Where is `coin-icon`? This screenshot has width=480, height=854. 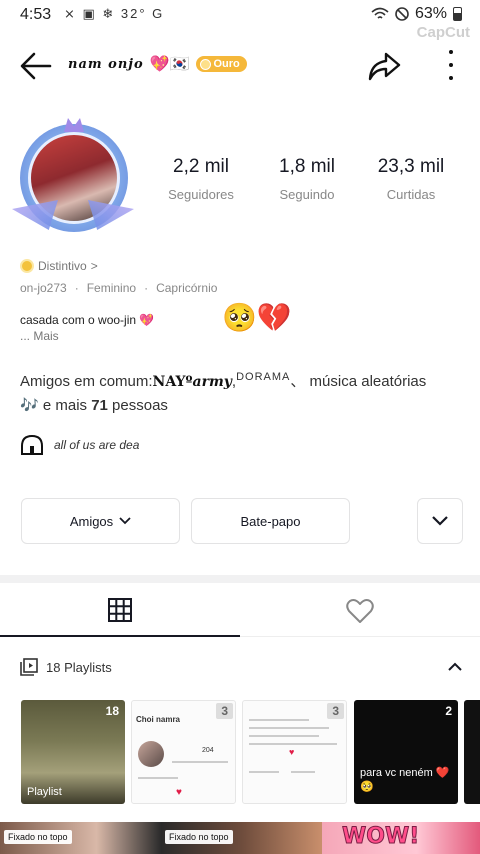
coin-icon is located at coordinates (205, 64).